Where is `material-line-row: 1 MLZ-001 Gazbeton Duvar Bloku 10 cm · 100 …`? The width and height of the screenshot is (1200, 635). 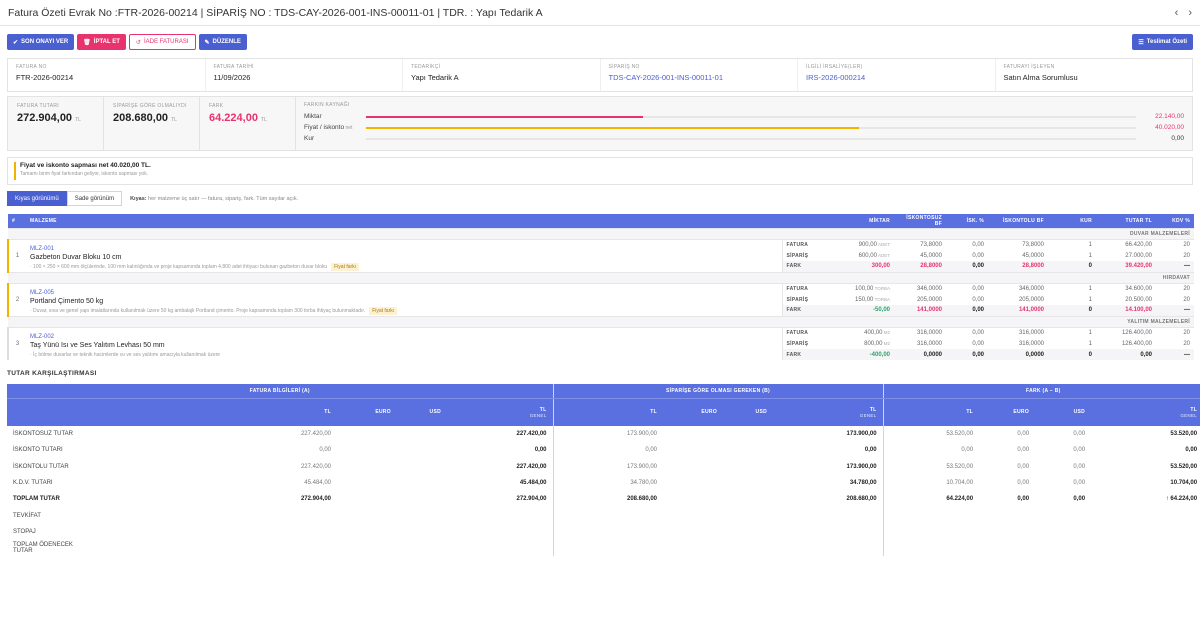
material-line-row: 1 MLZ-001 Gazbeton Duvar Bloku 10 cm · 100 … is located at coordinates (600, 255).